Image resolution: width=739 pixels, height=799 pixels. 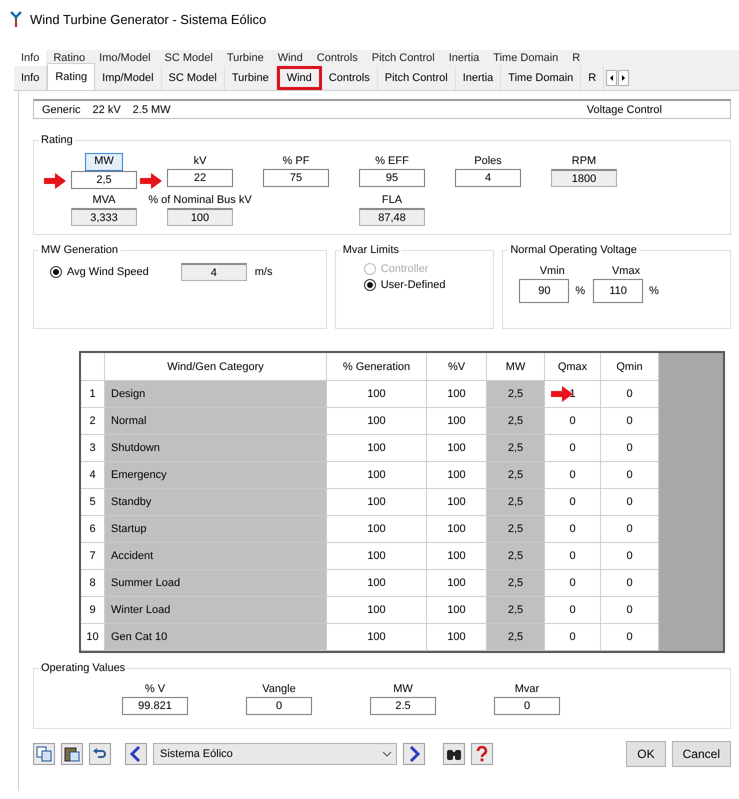 What do you see at coordinates (414, 754) in the screenshot?
I see `next-button` at bounding box center [414, 754].